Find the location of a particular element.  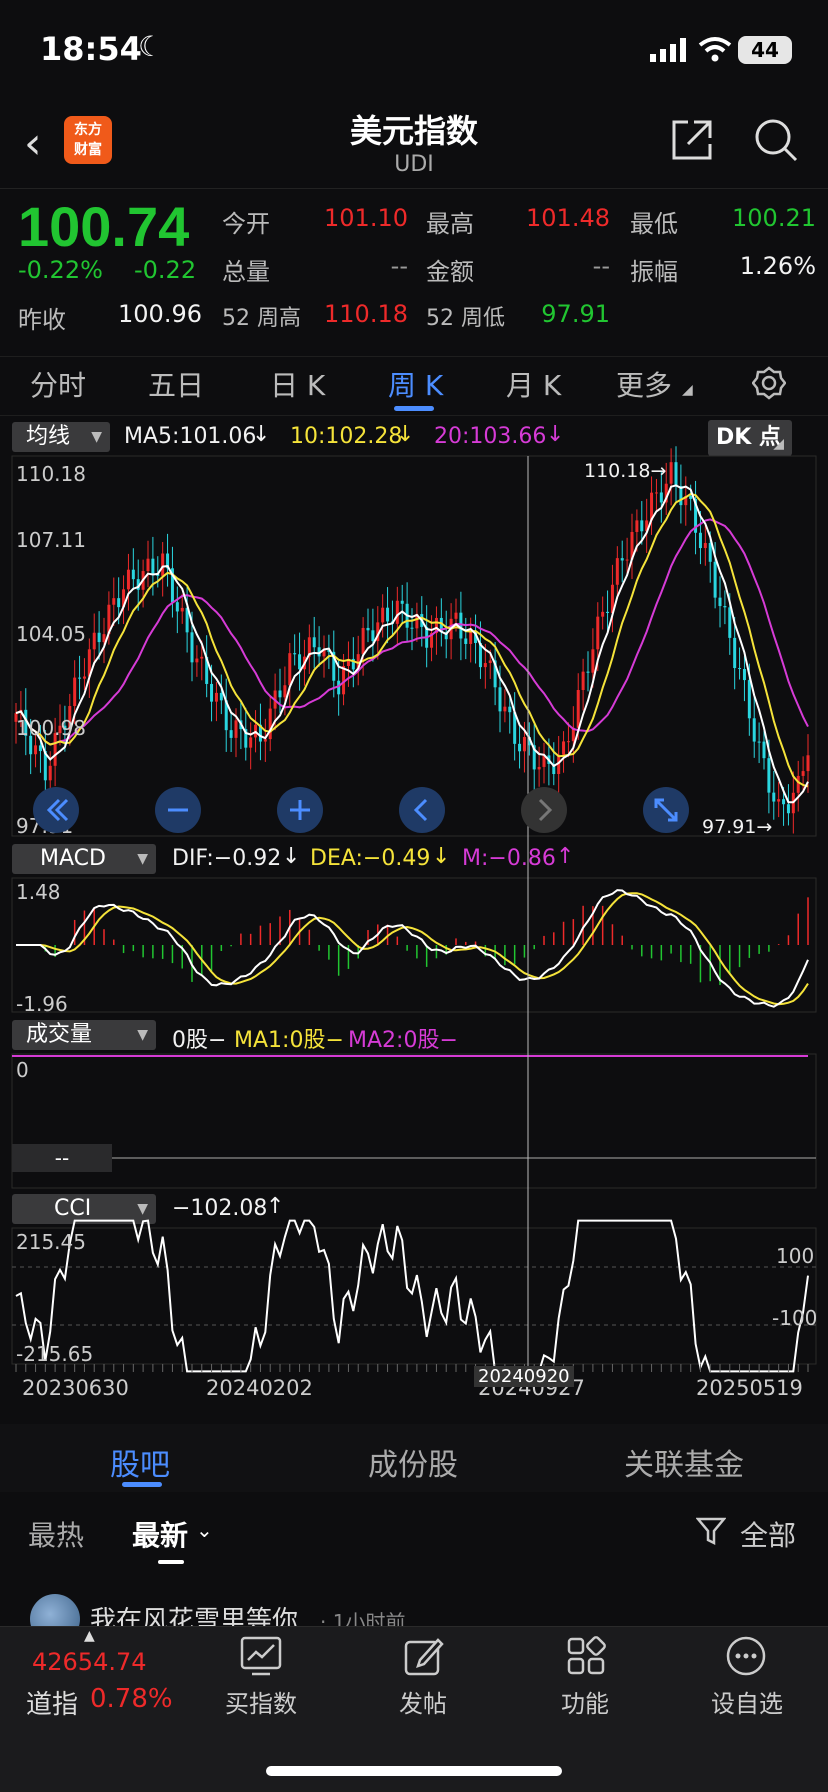

y-label-4: 100.98 is located at coordinates (51, 728).